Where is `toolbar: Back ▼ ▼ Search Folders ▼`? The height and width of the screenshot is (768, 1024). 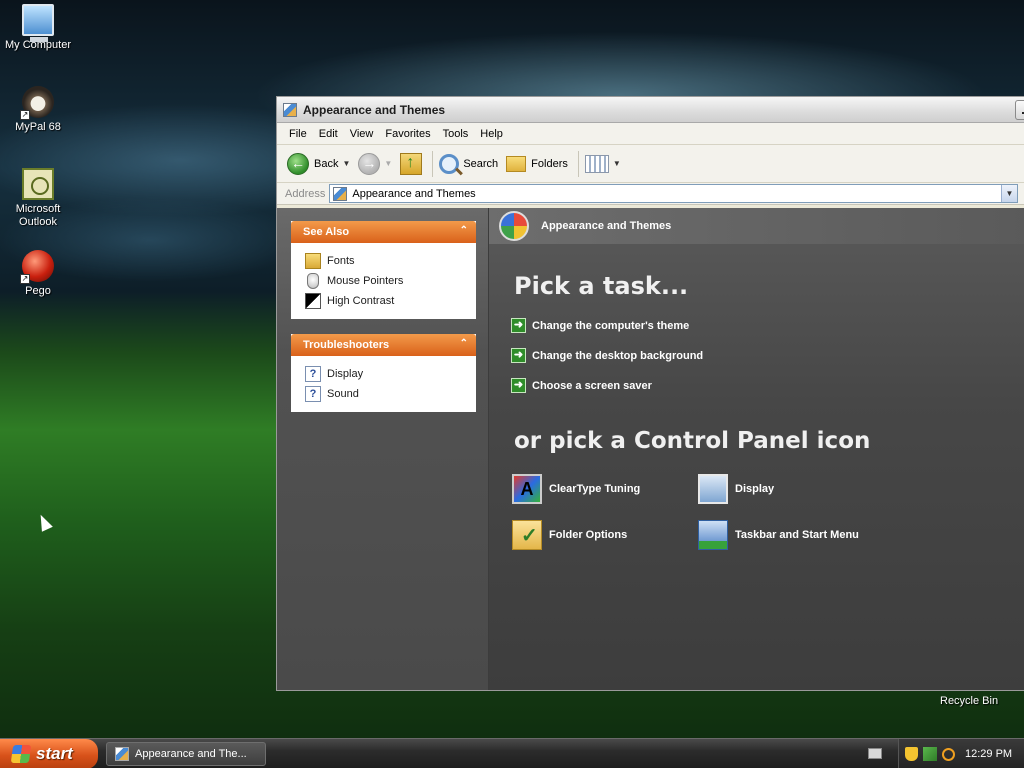
toolbar: Back ▼ ▼ Search Folders ▼ is located at coordinates (650, 164).